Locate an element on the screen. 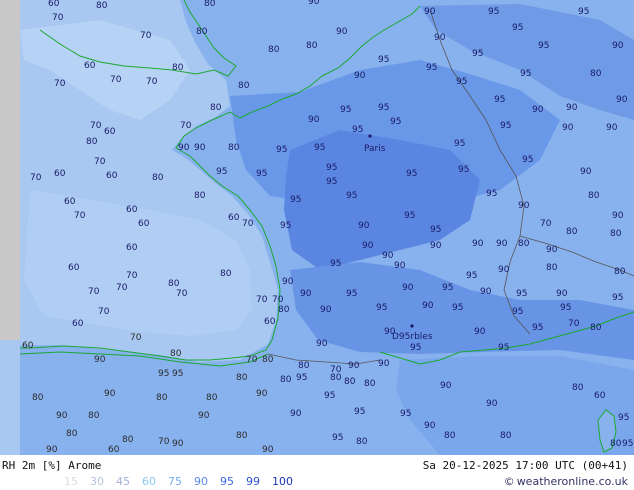  legend-item: 75 is located at coordinates (175, 481).